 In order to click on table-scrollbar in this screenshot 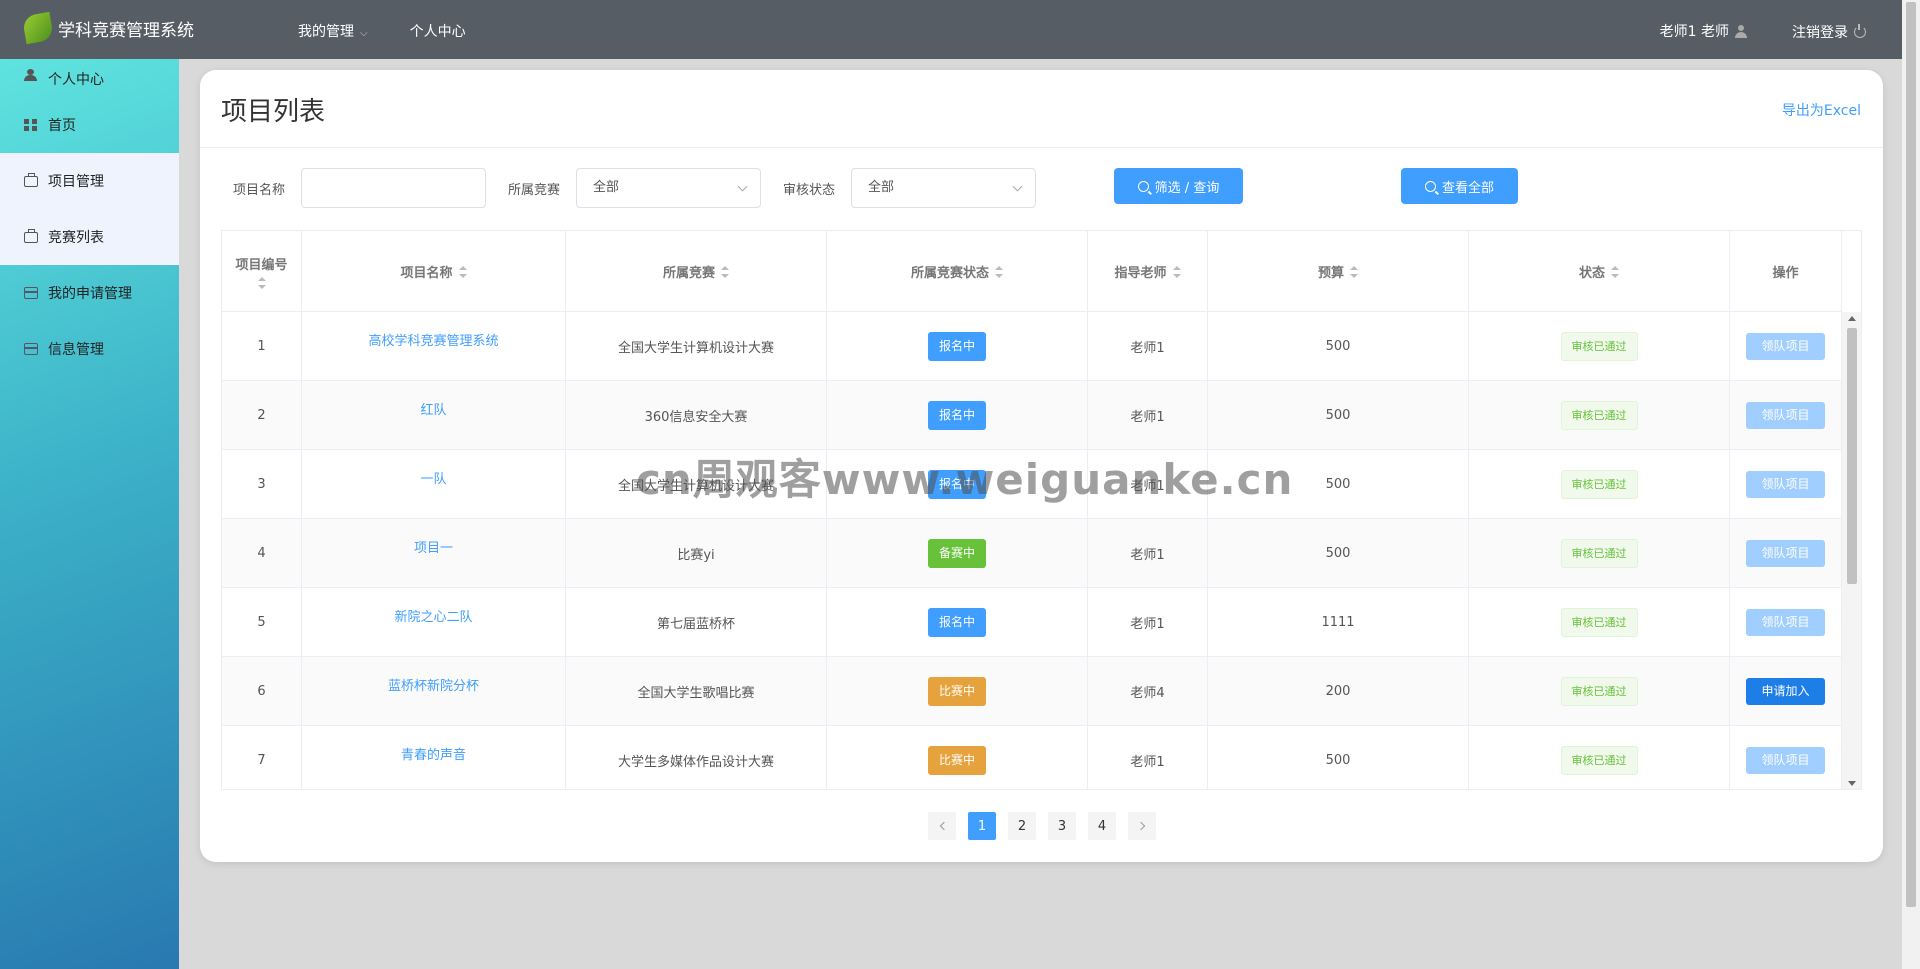, I will do `click(1851, 550)`.